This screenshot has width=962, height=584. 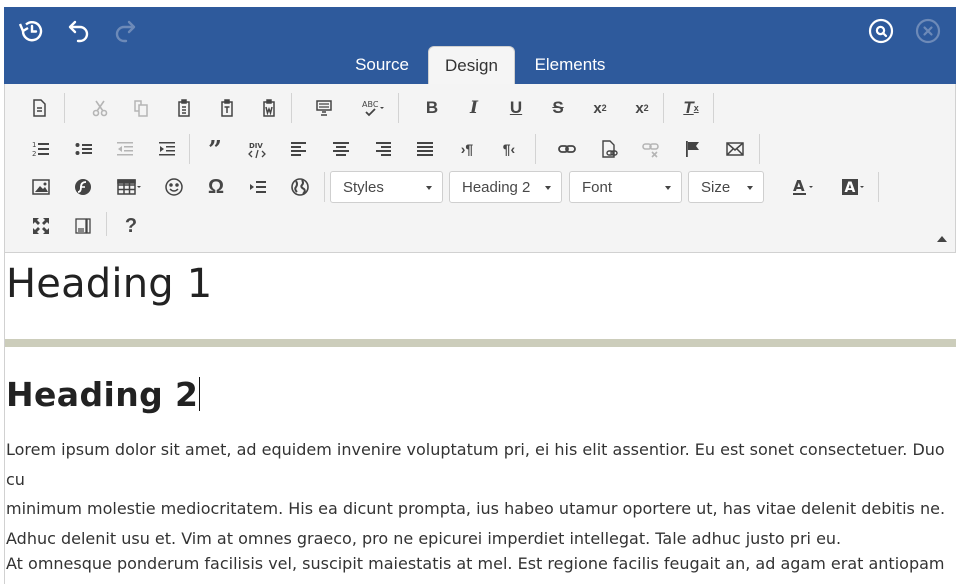 I want to click on redo-icon, so click(x=126, y=31).